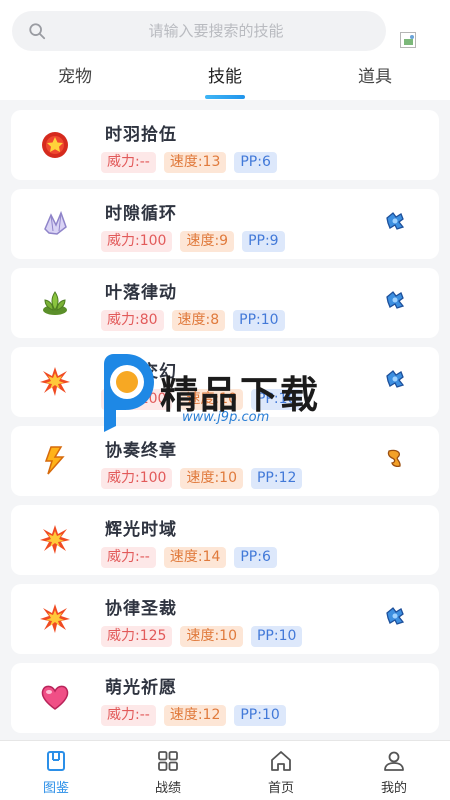  I want to click on book-icon, so click(56, 761).